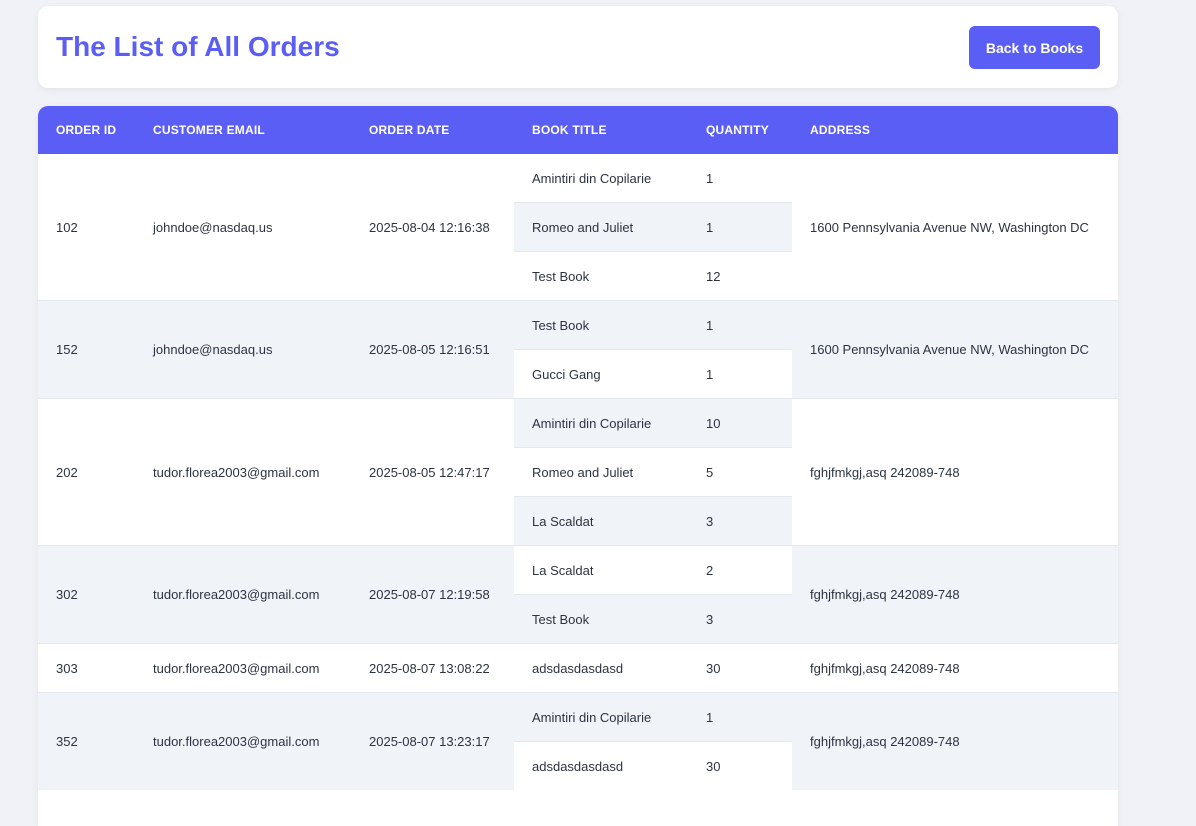 The image size is (1196, 826). Describe the element at coordinates (432, 668) in the screenshot. I see `order-date-cell: 2025-08-07 13:08:22` at that location.